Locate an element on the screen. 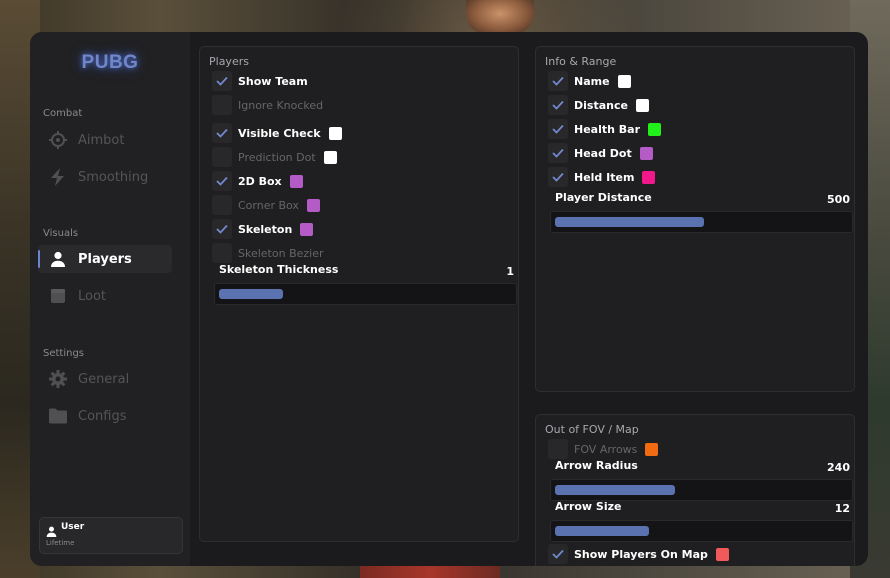 The image size is (890, 578). slider-label: Arrow Size is located at coordinates (588, 506).